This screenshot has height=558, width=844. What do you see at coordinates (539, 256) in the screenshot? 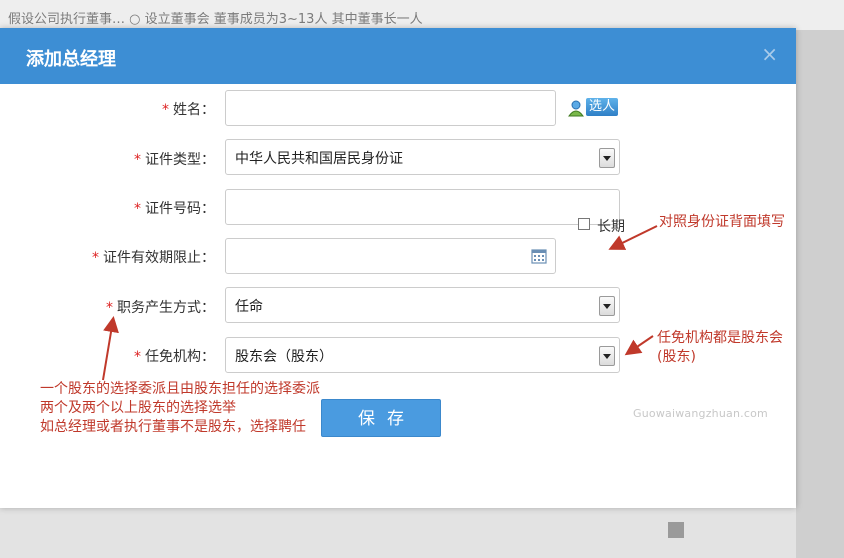
I see `calendar-icon` at bounding box center [539, 256].